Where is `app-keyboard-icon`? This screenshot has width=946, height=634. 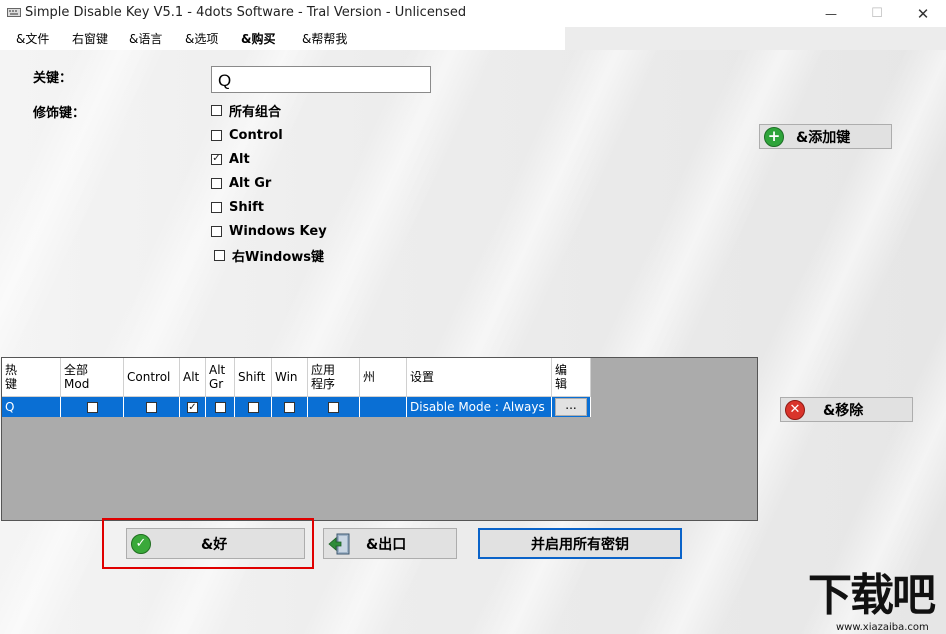 app-keyboard-icon is located at coordinates (14, 12).